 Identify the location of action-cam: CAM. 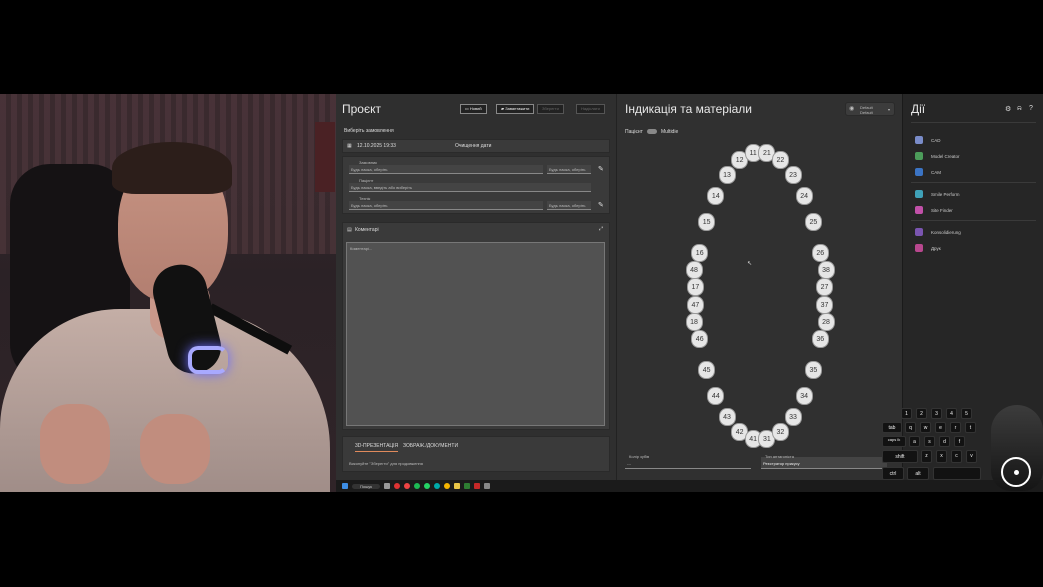
(928, 172).